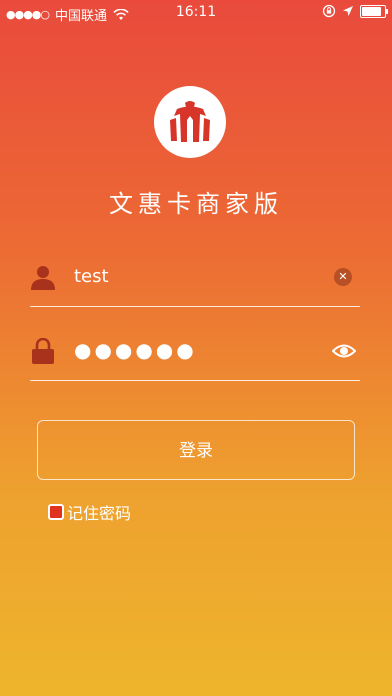 The image size is (392, 696). What do you see at coordinates (355, 11) in the screenshot?
I see `status-right` at bounding box center [355, 11].